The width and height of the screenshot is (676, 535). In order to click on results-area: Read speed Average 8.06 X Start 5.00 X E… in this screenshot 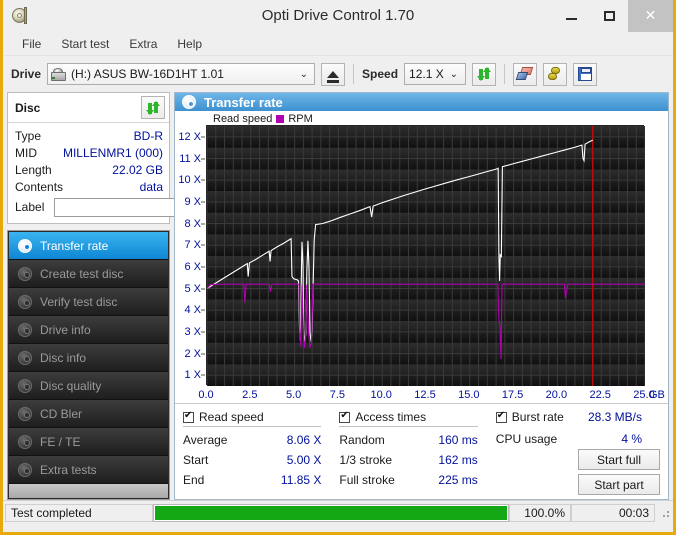, I will do `click(421, 451)`.